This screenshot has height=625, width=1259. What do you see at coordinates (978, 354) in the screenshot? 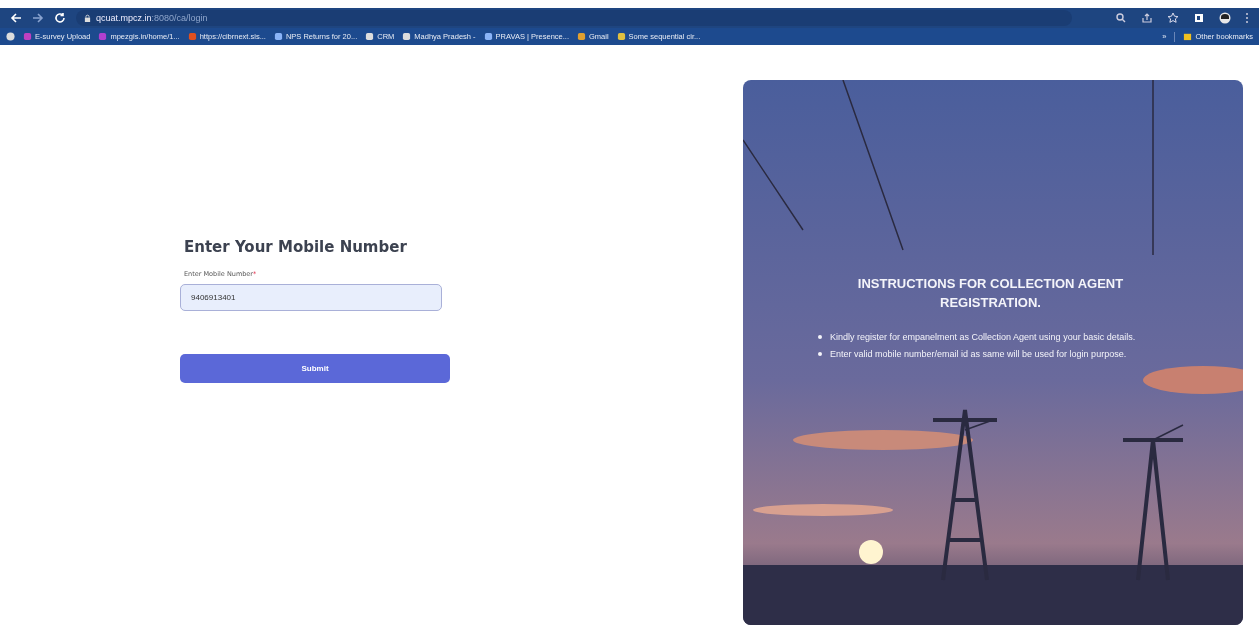
I see `instruction-text: Enter valid mobile number/email id as same will be used for login purpose.` at bounding box center [978, 354].